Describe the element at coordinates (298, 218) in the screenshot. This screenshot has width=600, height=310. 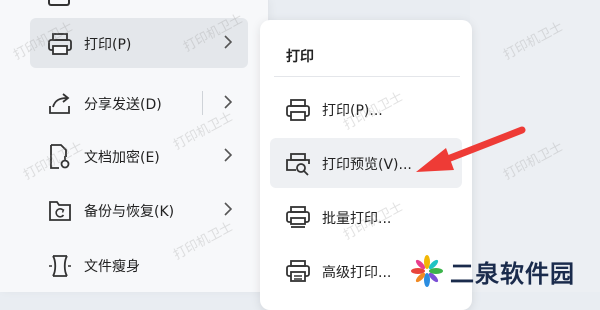
I see `batch-print-icon` at that location.